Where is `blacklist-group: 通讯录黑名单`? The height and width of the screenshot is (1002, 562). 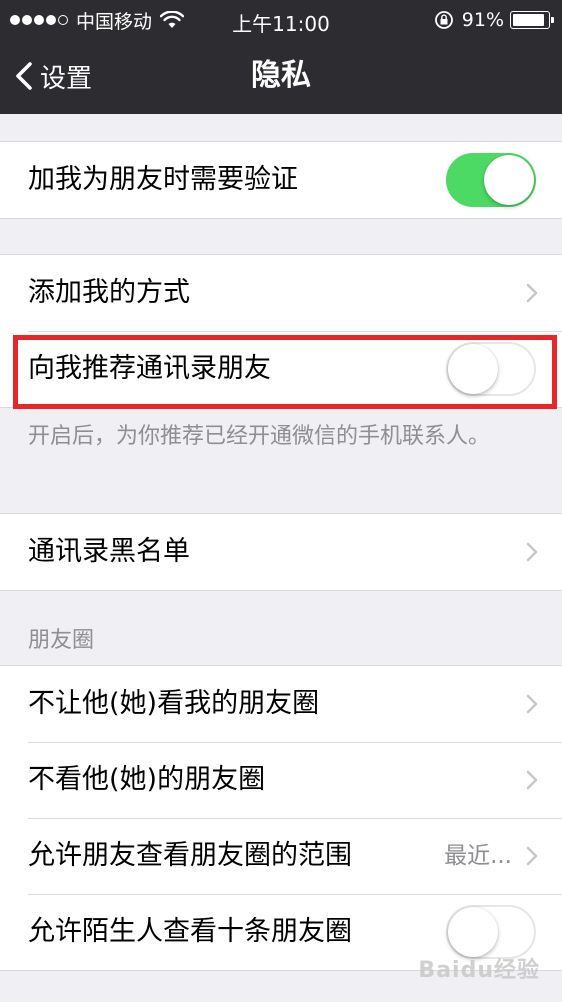
blacklist-group: 通讯录黑名单 is located at coordinates (281, 552).